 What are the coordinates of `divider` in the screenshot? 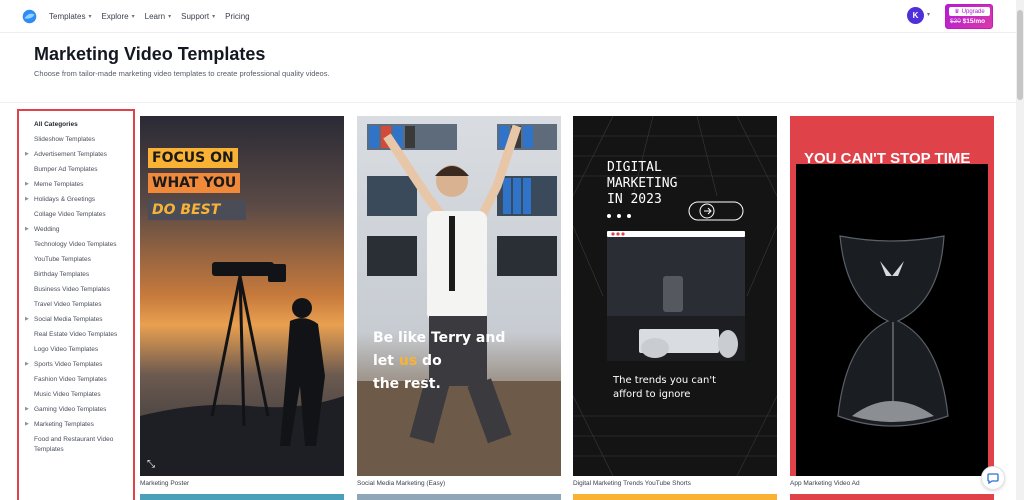 It's located at (508, 102).